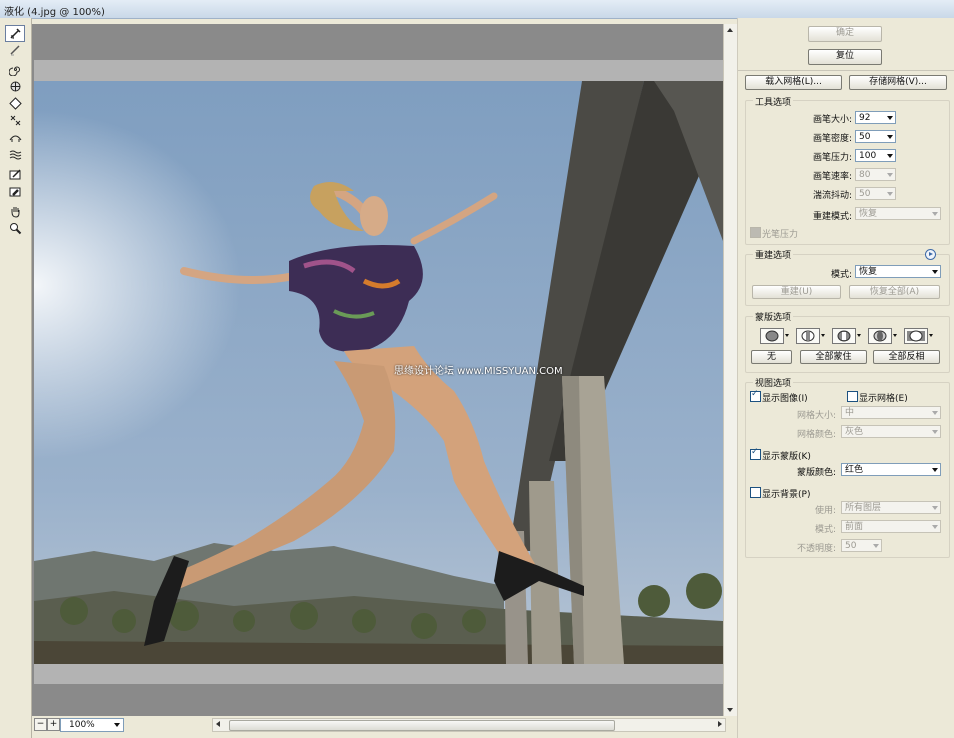 This screenshot has width=954, height=738. Describe the element at coordinates (730, 710) in the screenshot. I see `scroll-down-icon` at that location.